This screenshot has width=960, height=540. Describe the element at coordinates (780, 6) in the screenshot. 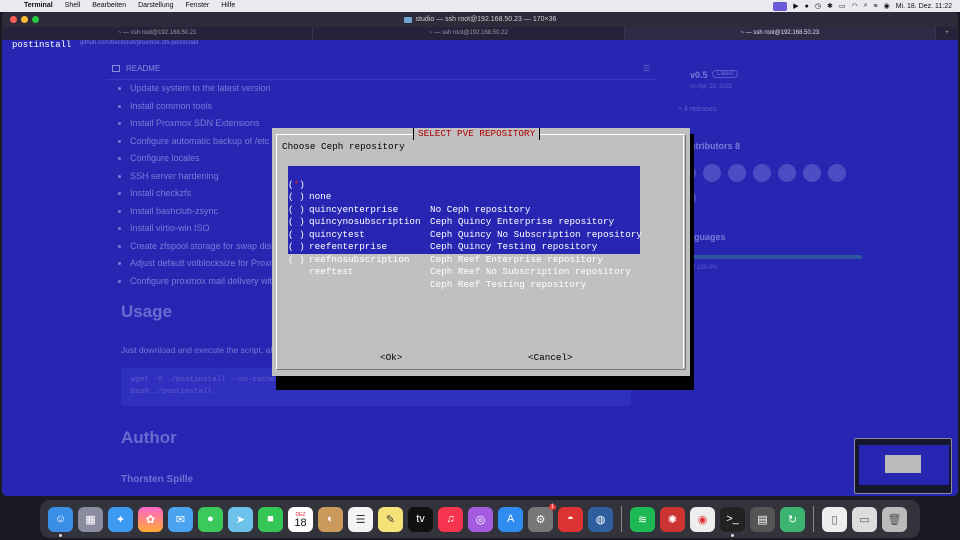

I see `screen-share-icon` at that location.